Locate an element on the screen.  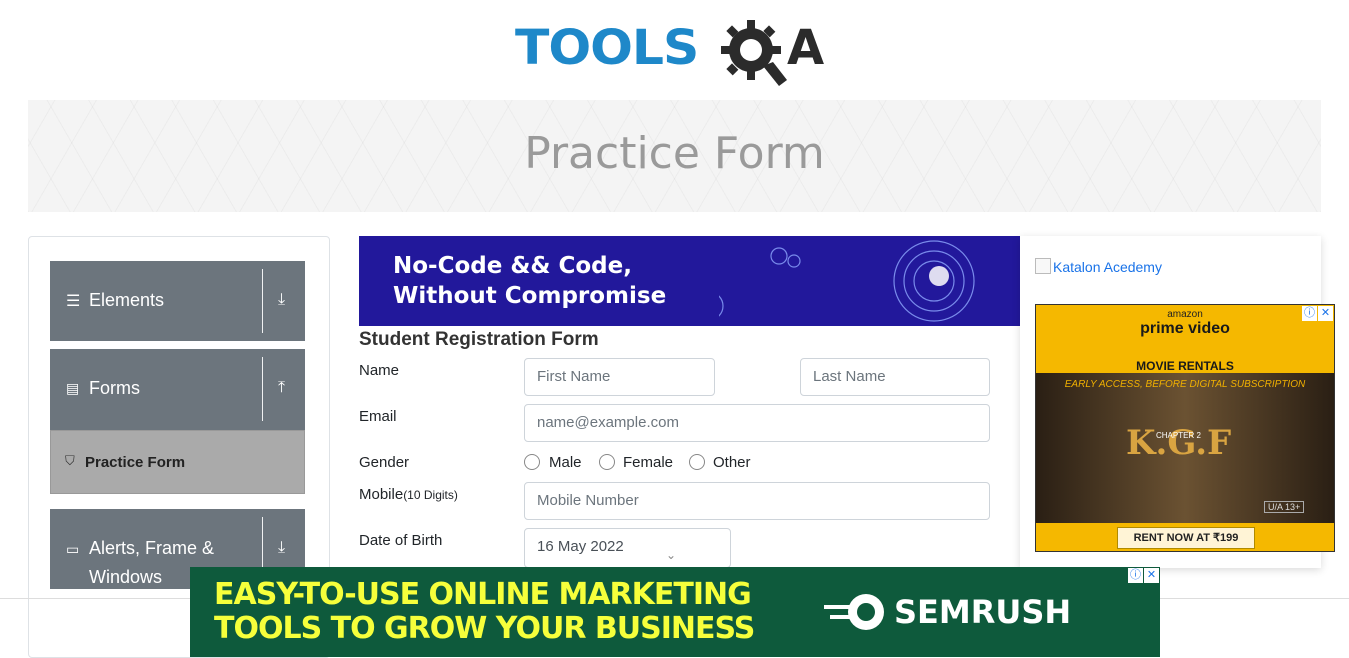
katalon-ad-banner: No-Code && Code, Without Compromise is located at coordinates (689, 281).